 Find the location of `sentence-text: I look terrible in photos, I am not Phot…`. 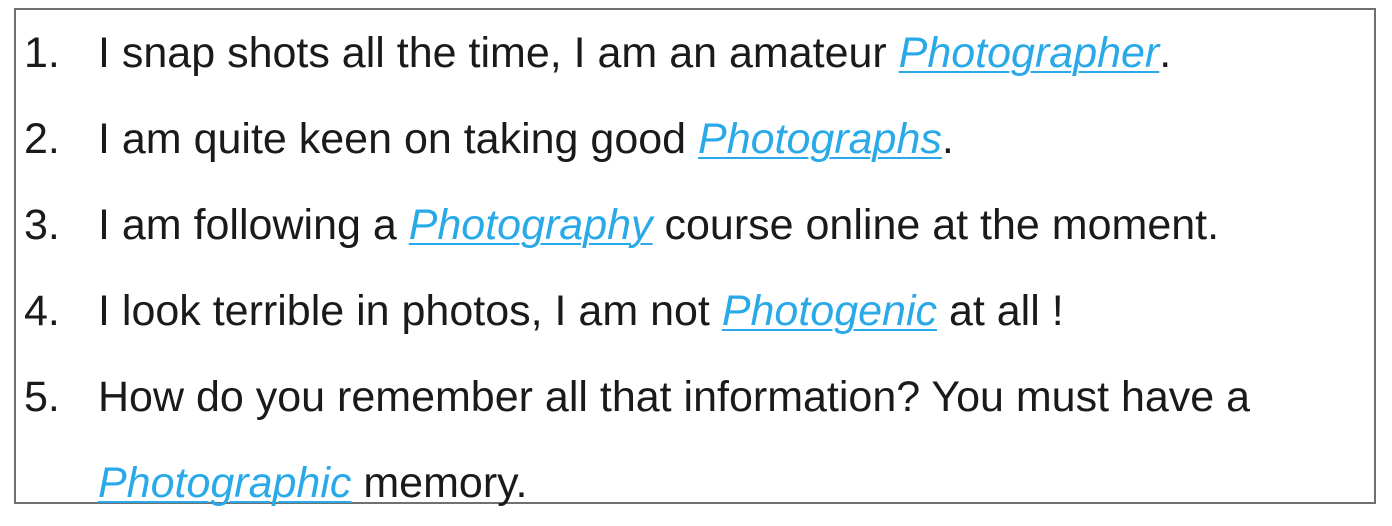

sentence-text: I look terrible in photos, I am not Phot… is located at coordinates (736, 311).